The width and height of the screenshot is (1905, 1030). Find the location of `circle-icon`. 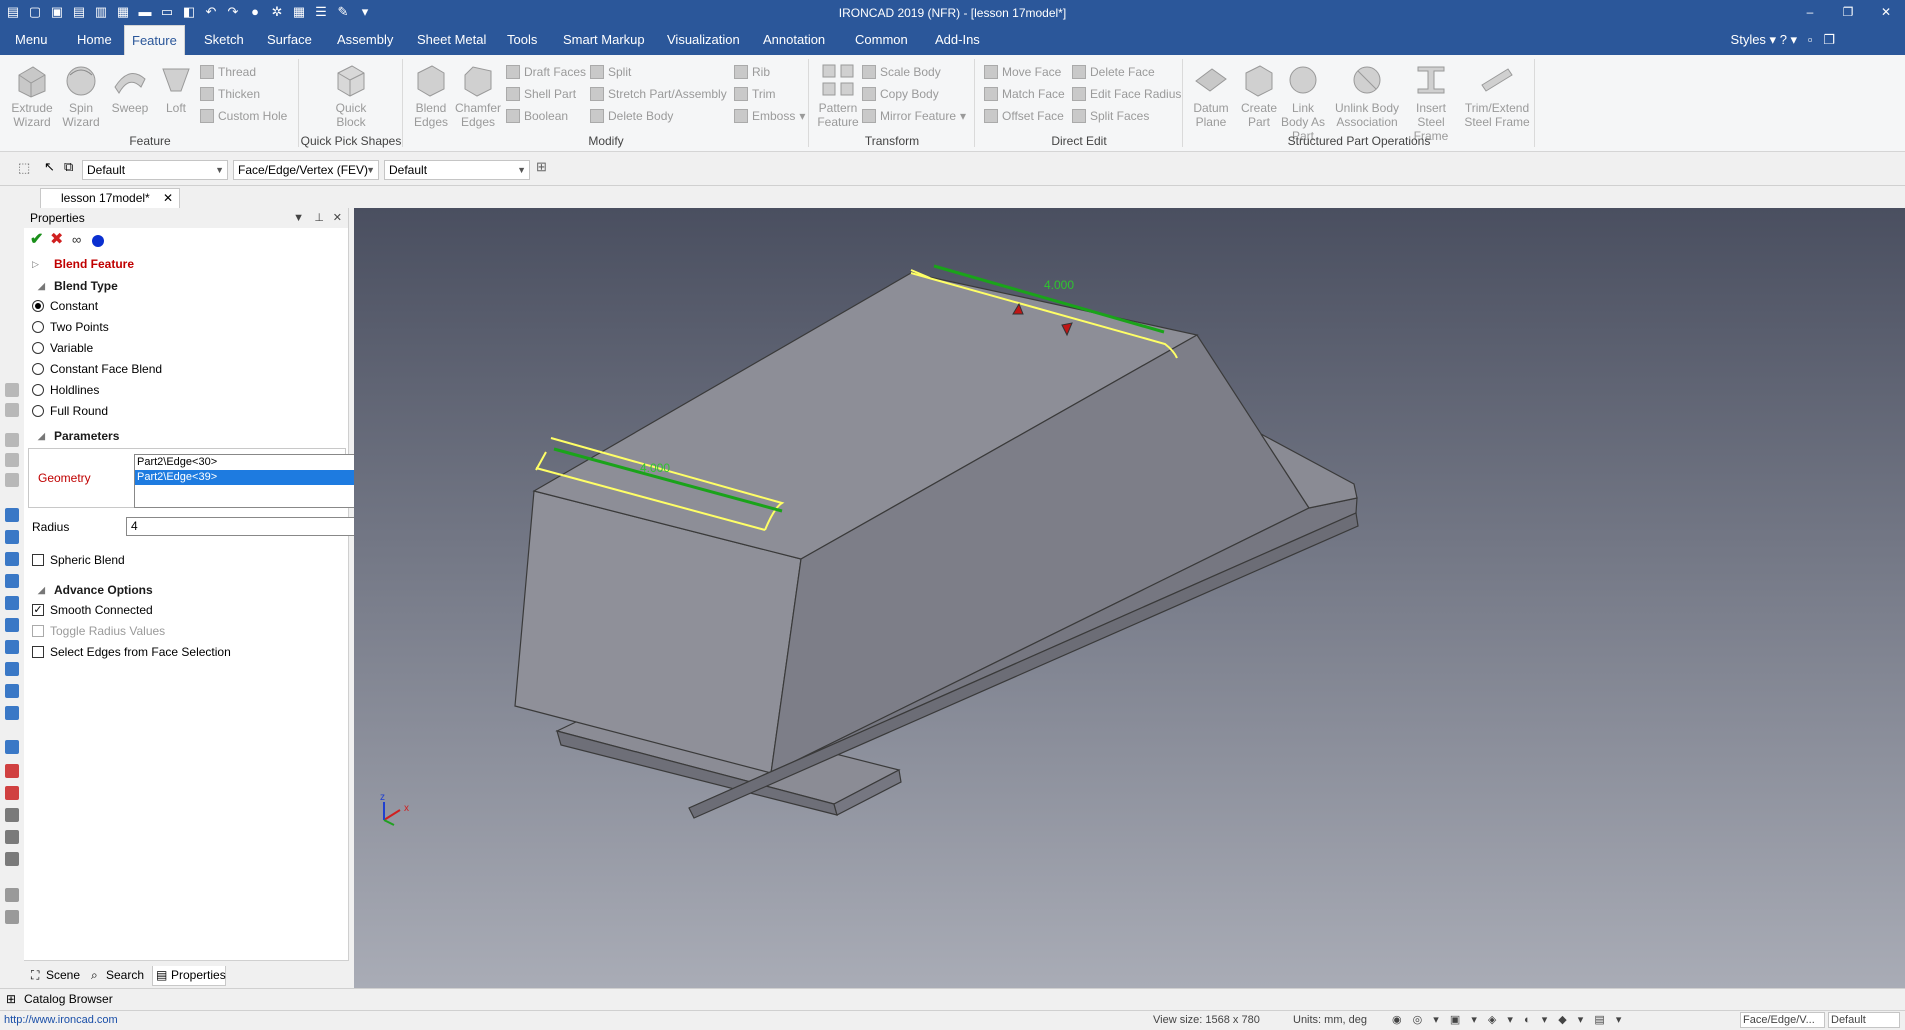

circle-icon is located at coordinates (12, 859).